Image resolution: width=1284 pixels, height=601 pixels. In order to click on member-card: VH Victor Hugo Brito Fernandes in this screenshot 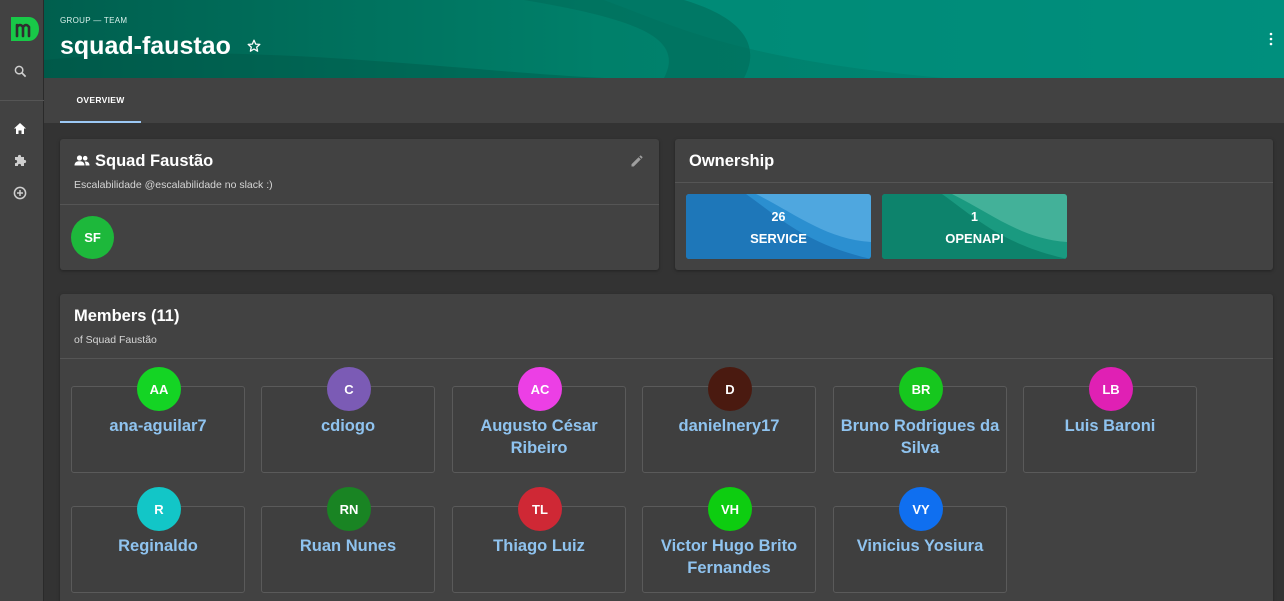, I will do `click(729, 540)`.